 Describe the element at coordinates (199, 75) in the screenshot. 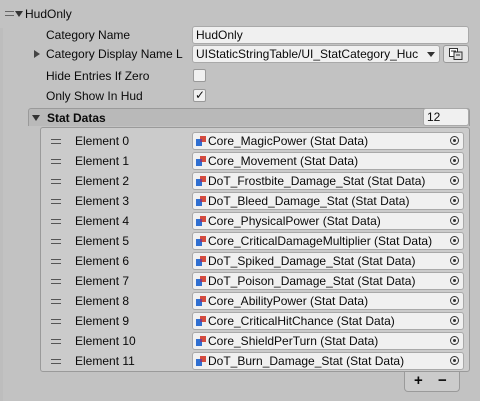

I see `hide-entries-checkbox` at that location.